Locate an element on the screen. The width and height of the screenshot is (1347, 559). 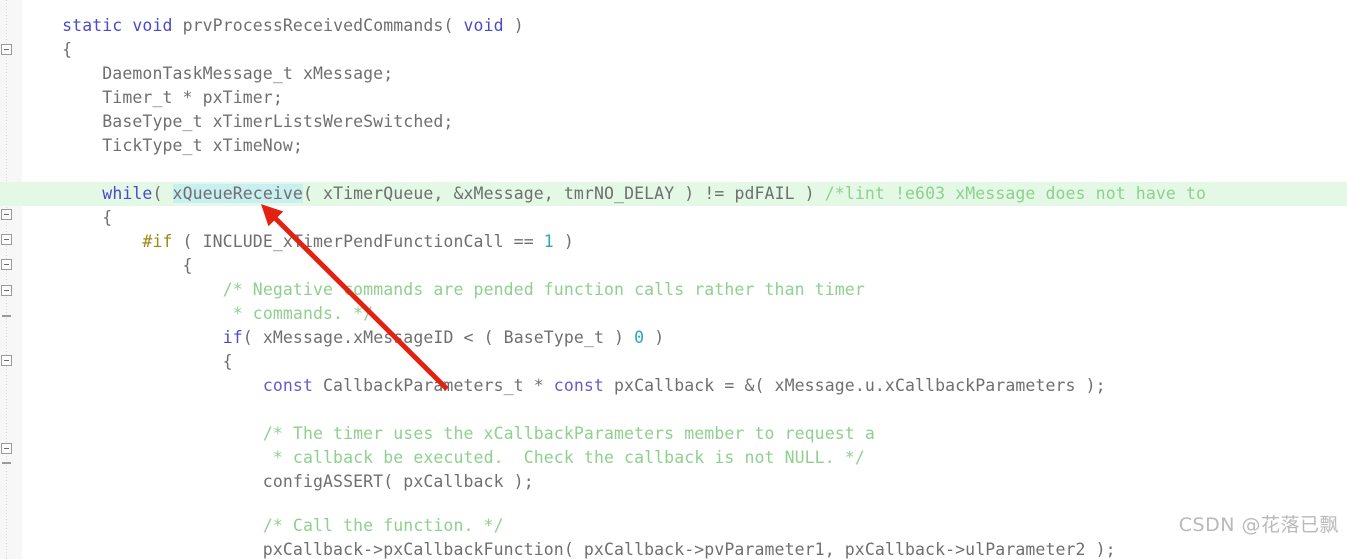
code-token: ( xMessage.xMessageID < ( is located at coordinates (373, 337).